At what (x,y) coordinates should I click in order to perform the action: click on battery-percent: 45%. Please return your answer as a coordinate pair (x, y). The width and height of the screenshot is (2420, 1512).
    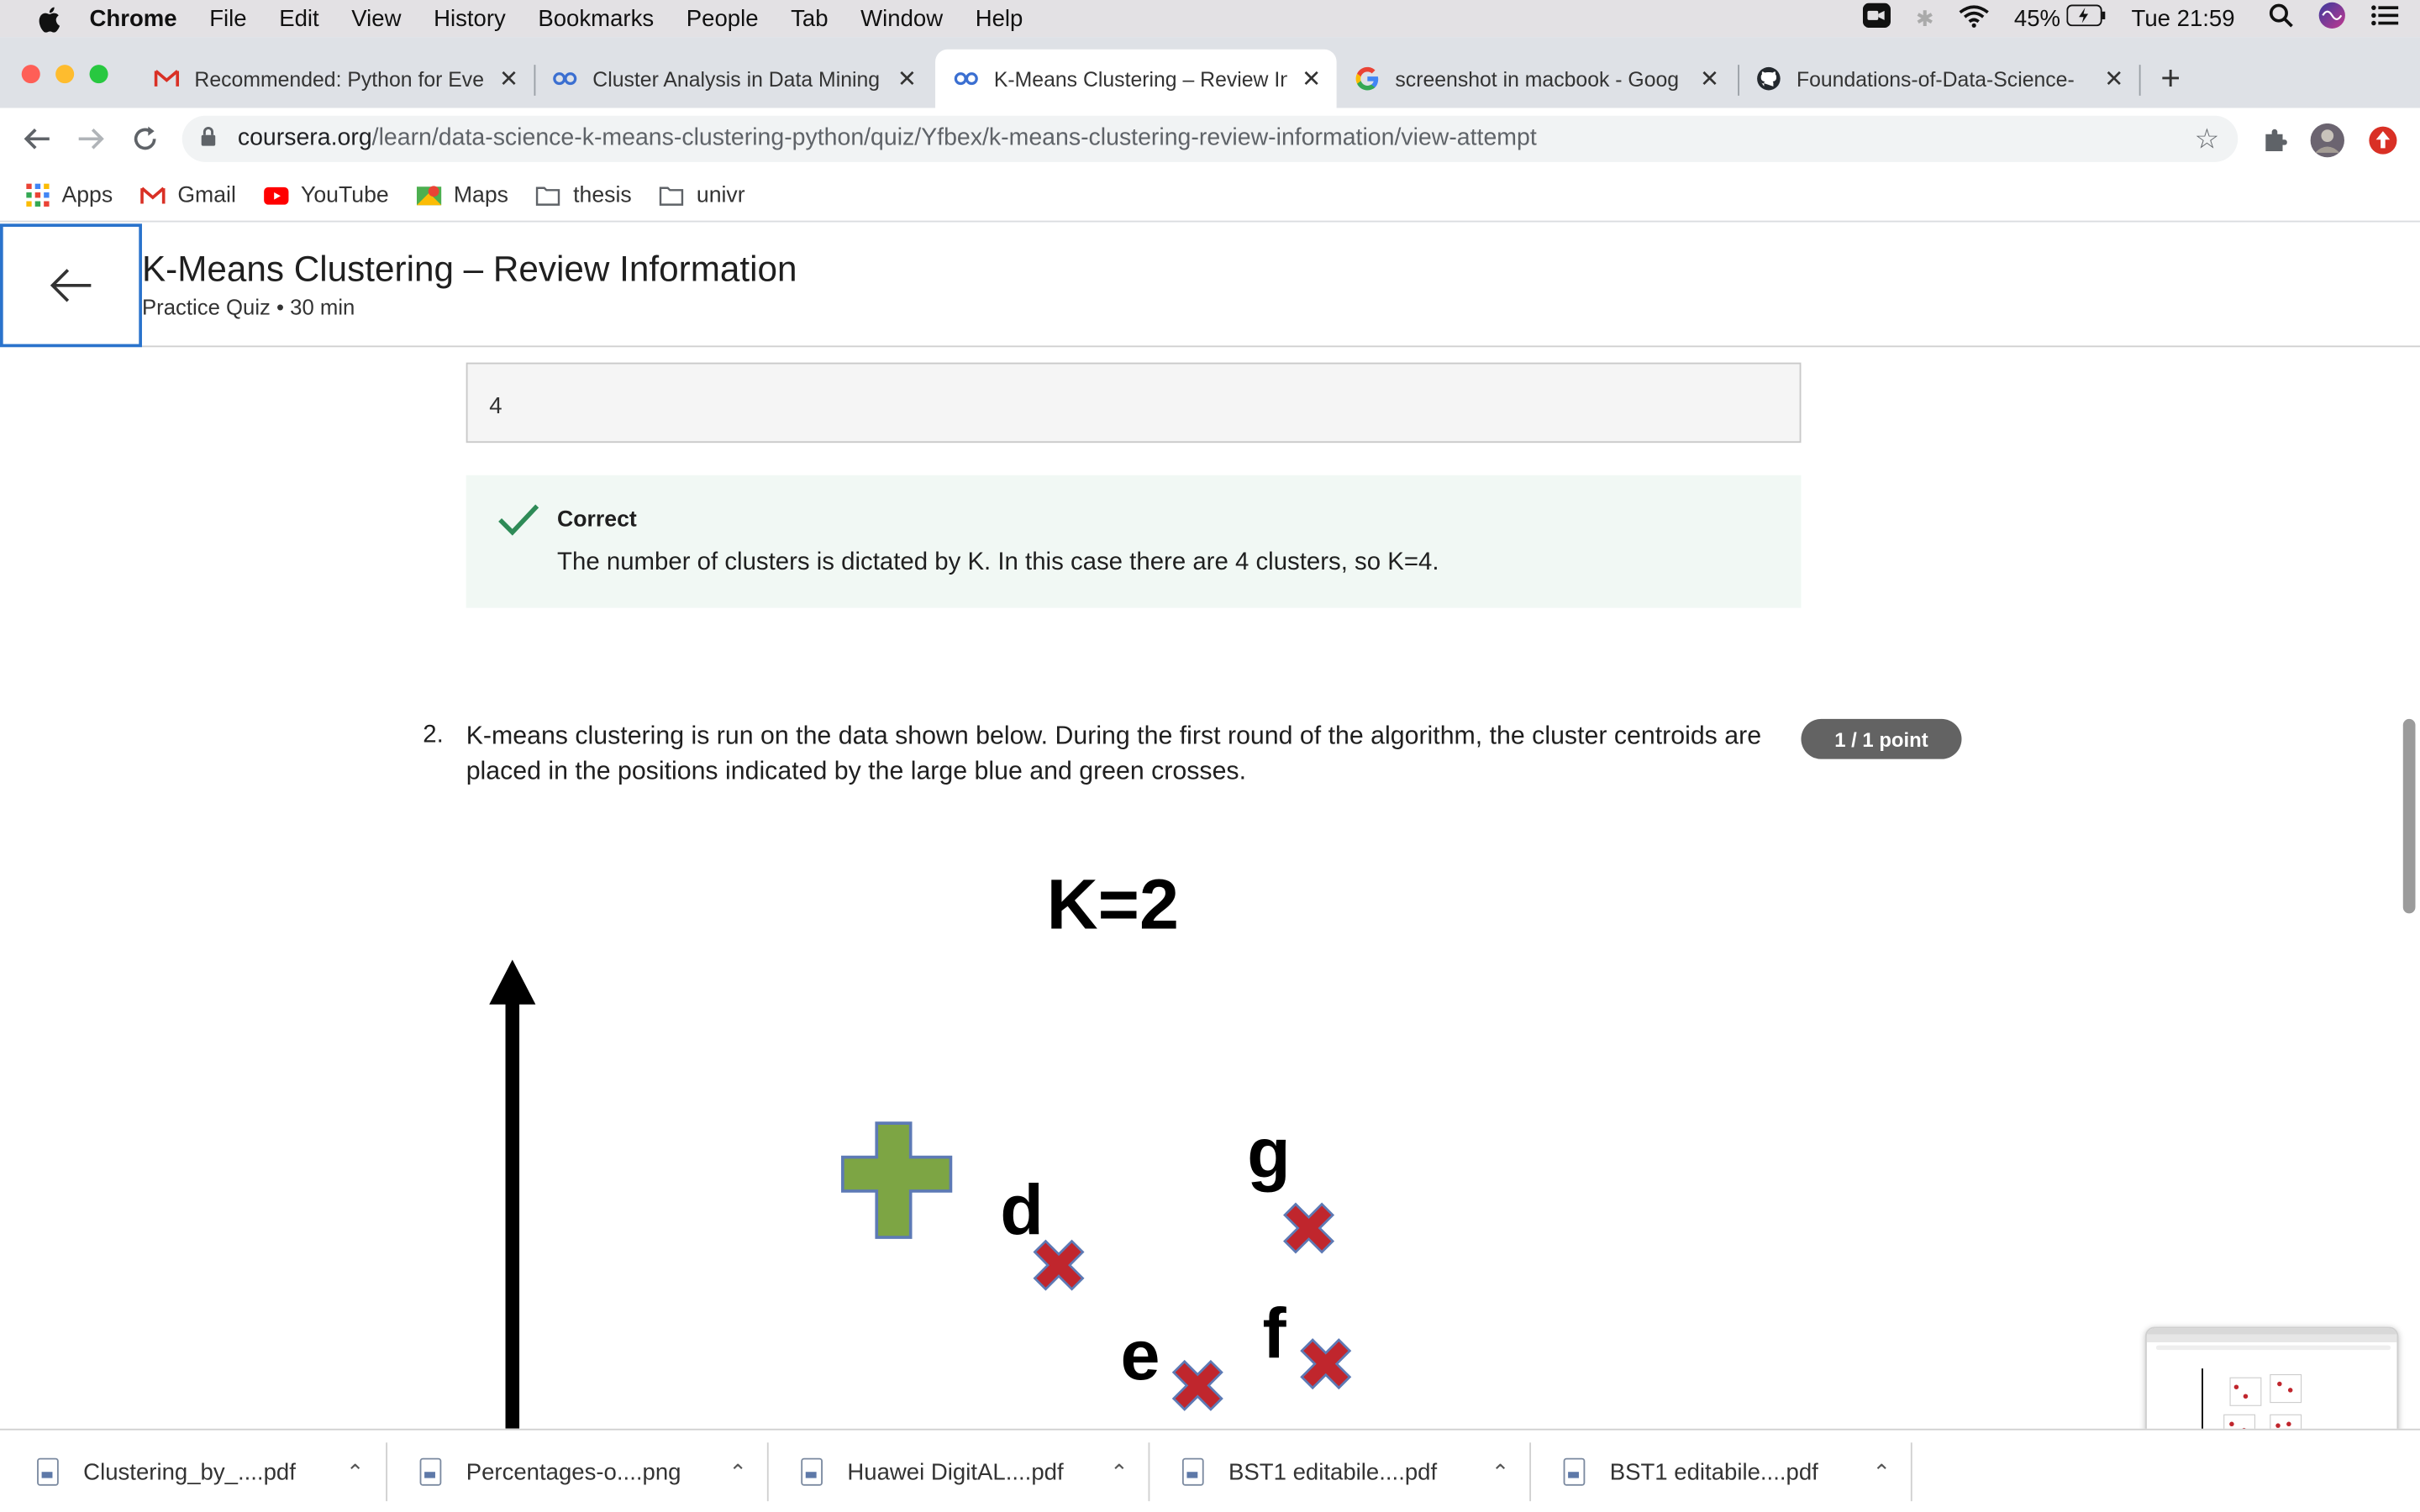
    Looking at the image, I should click on (2037, 18).